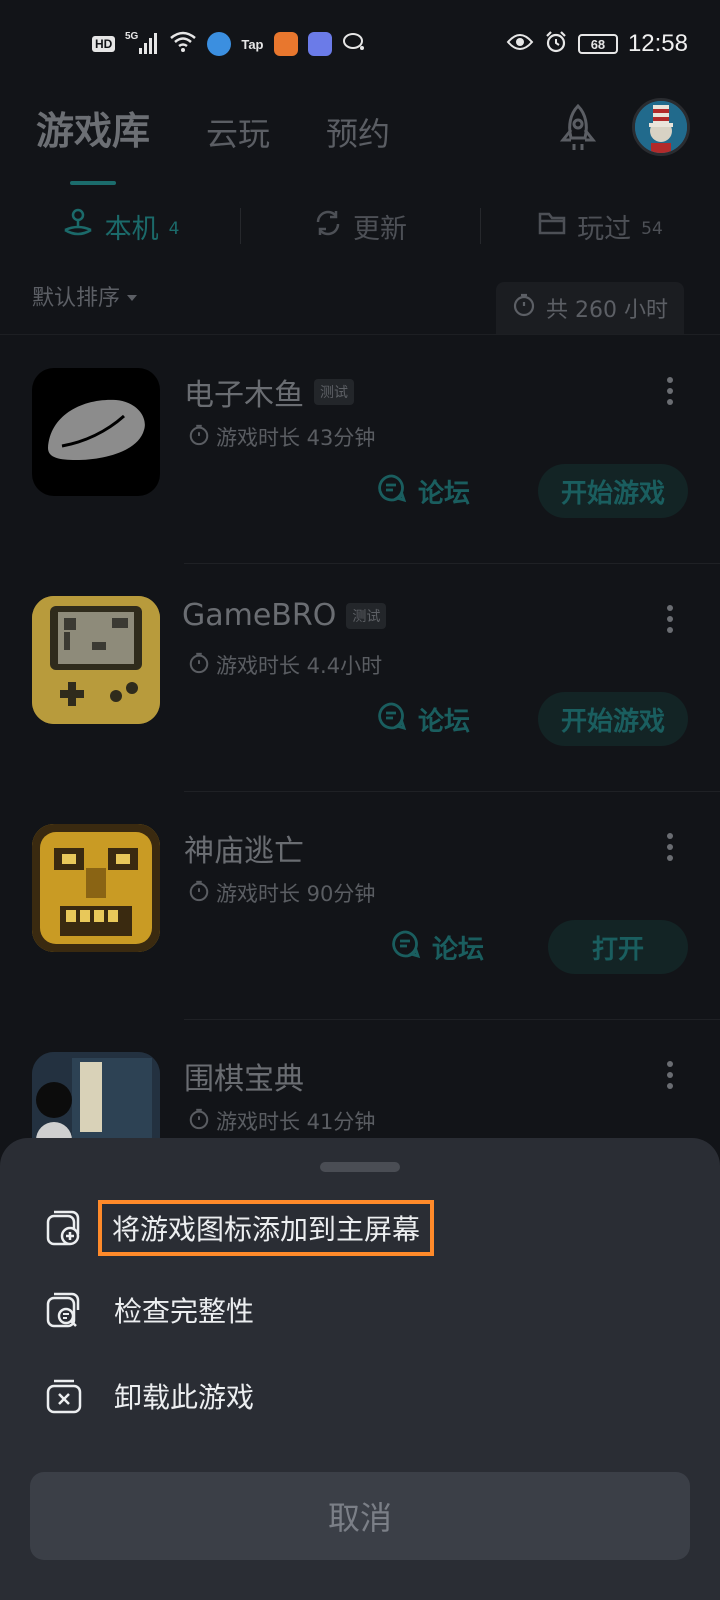  Describe the element at coordinates (76, 298) in the screenshot. I see `sort-label: 默认排序` at that location.